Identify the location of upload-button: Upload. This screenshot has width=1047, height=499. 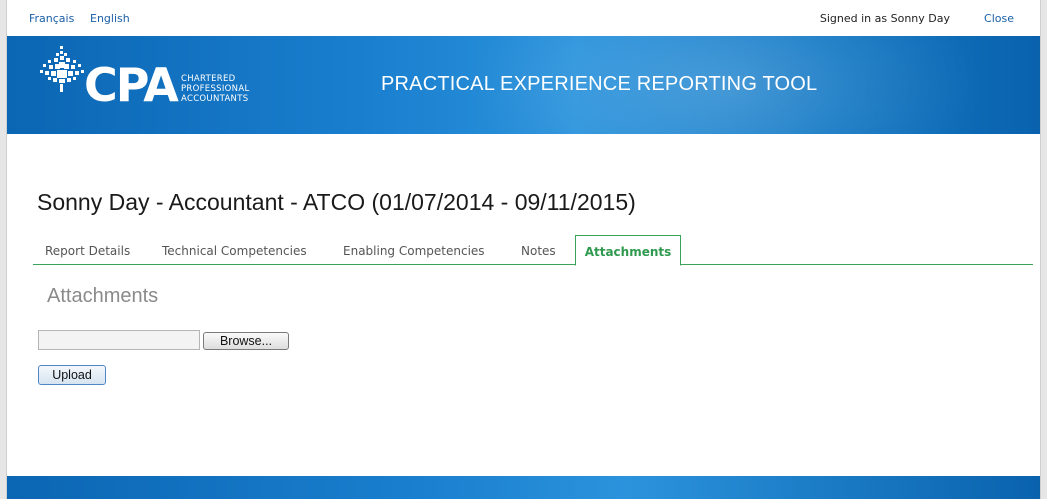
(72, 375).